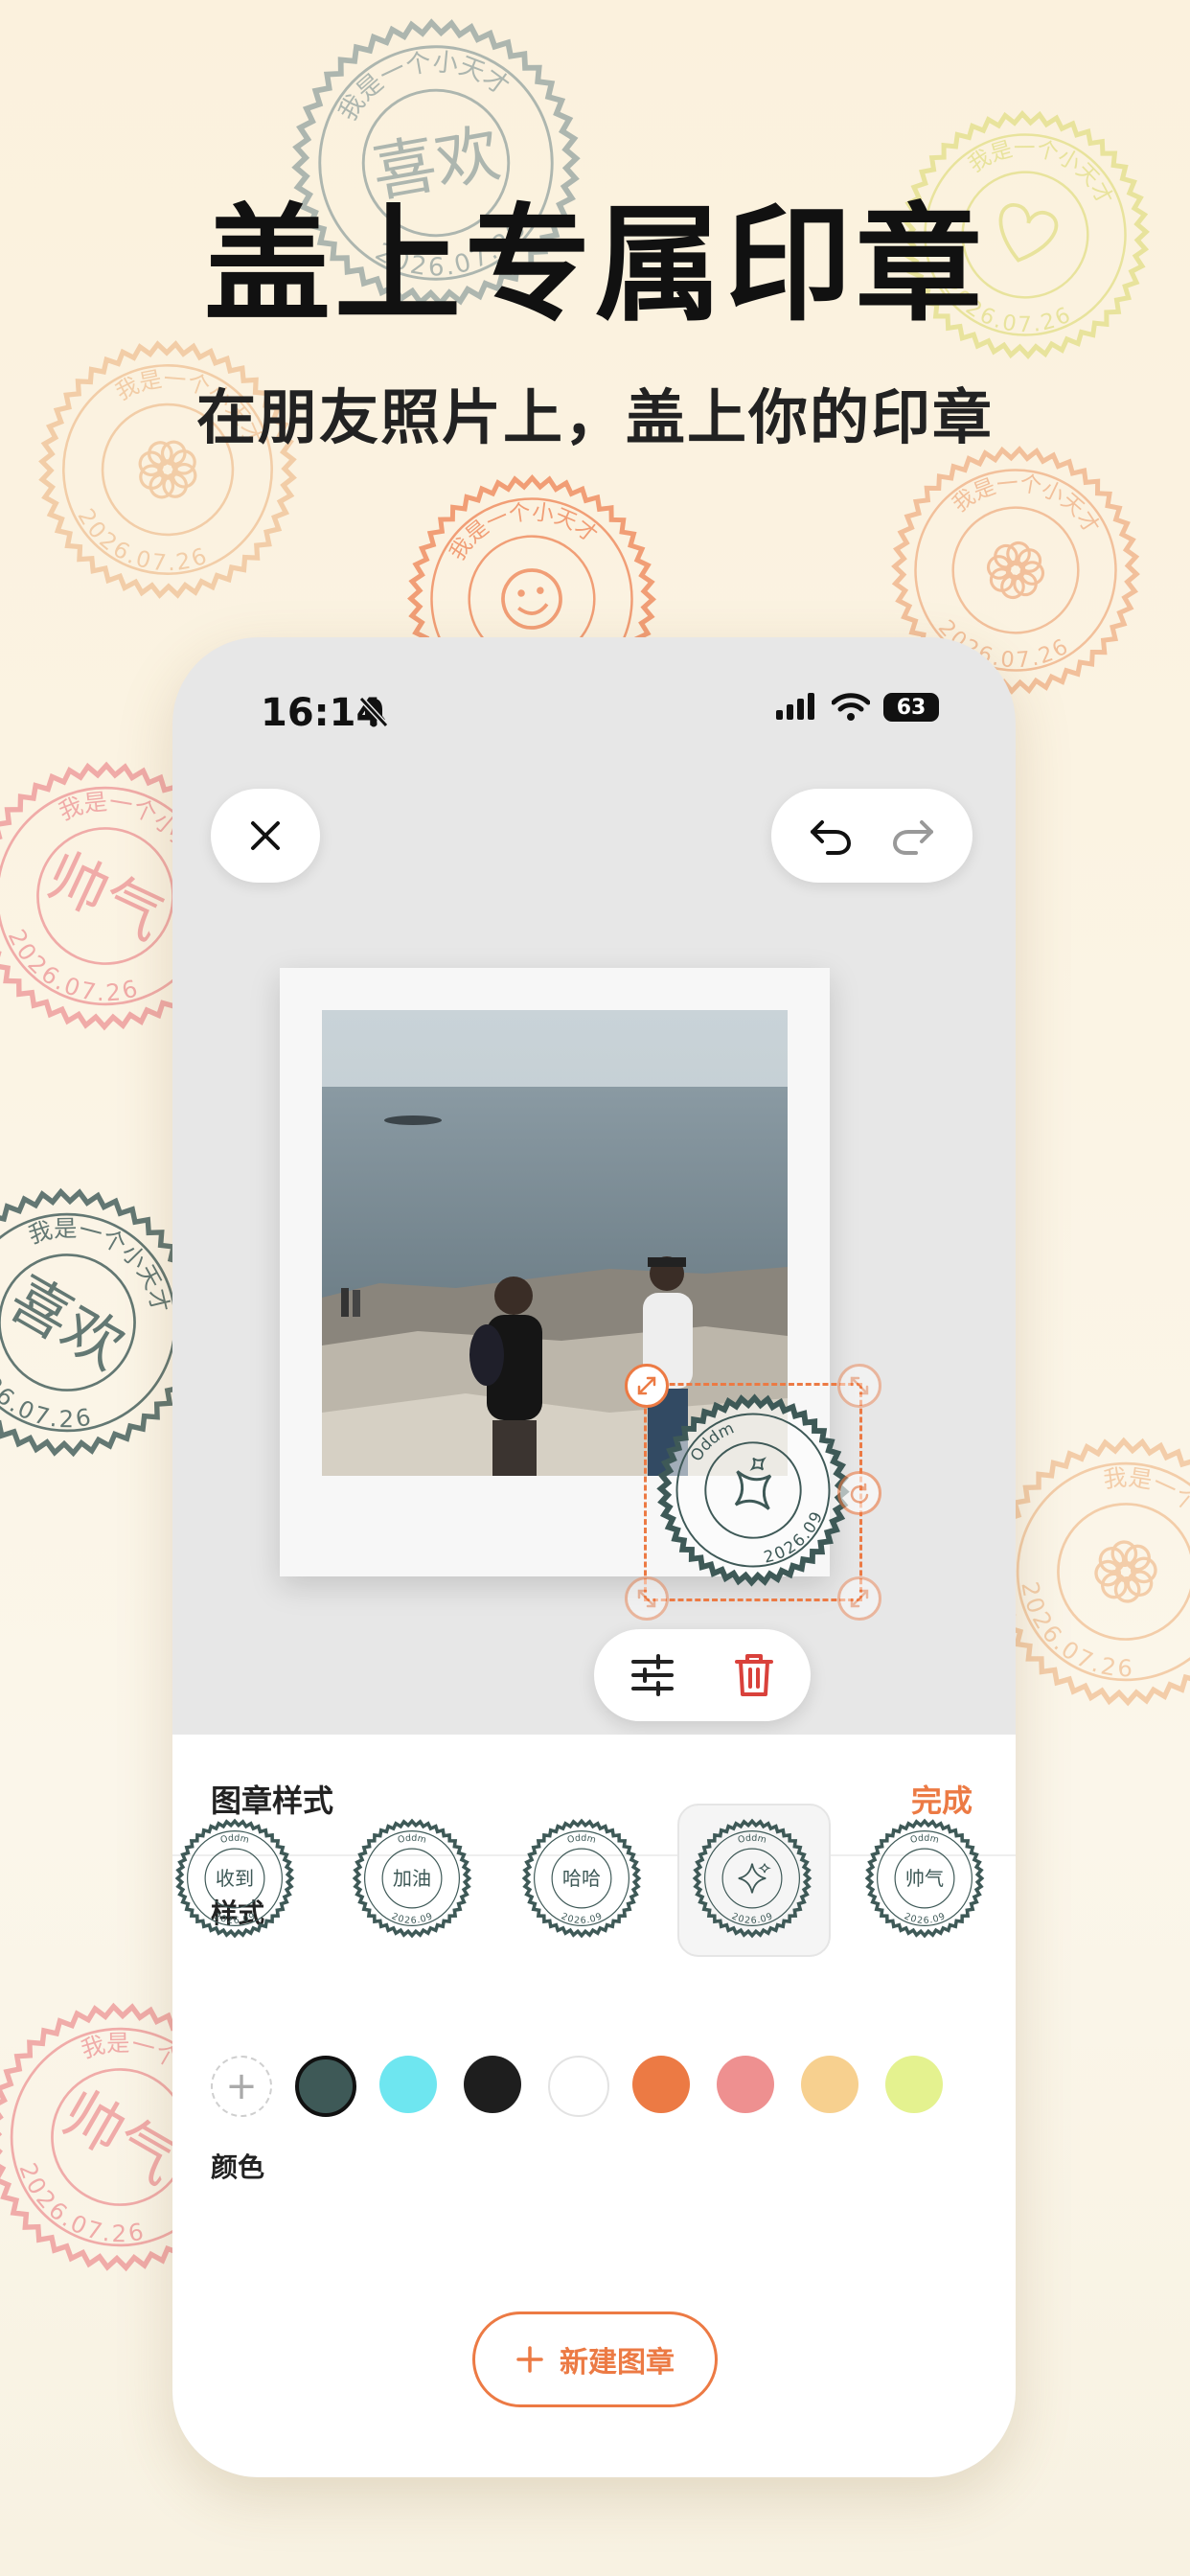 Image resolution: width=1190 pixels, height=2576 pixels. What do you see at coordinates (753, 1492) in the screenshot?
I see `stamp-selection-box` at bounding box center [753, 1492].